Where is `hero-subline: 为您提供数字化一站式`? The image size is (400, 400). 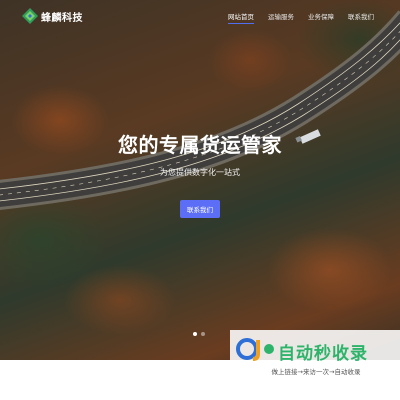 hero-subline: 为您提供数字化一站式 is located at coordinates (200, 172).